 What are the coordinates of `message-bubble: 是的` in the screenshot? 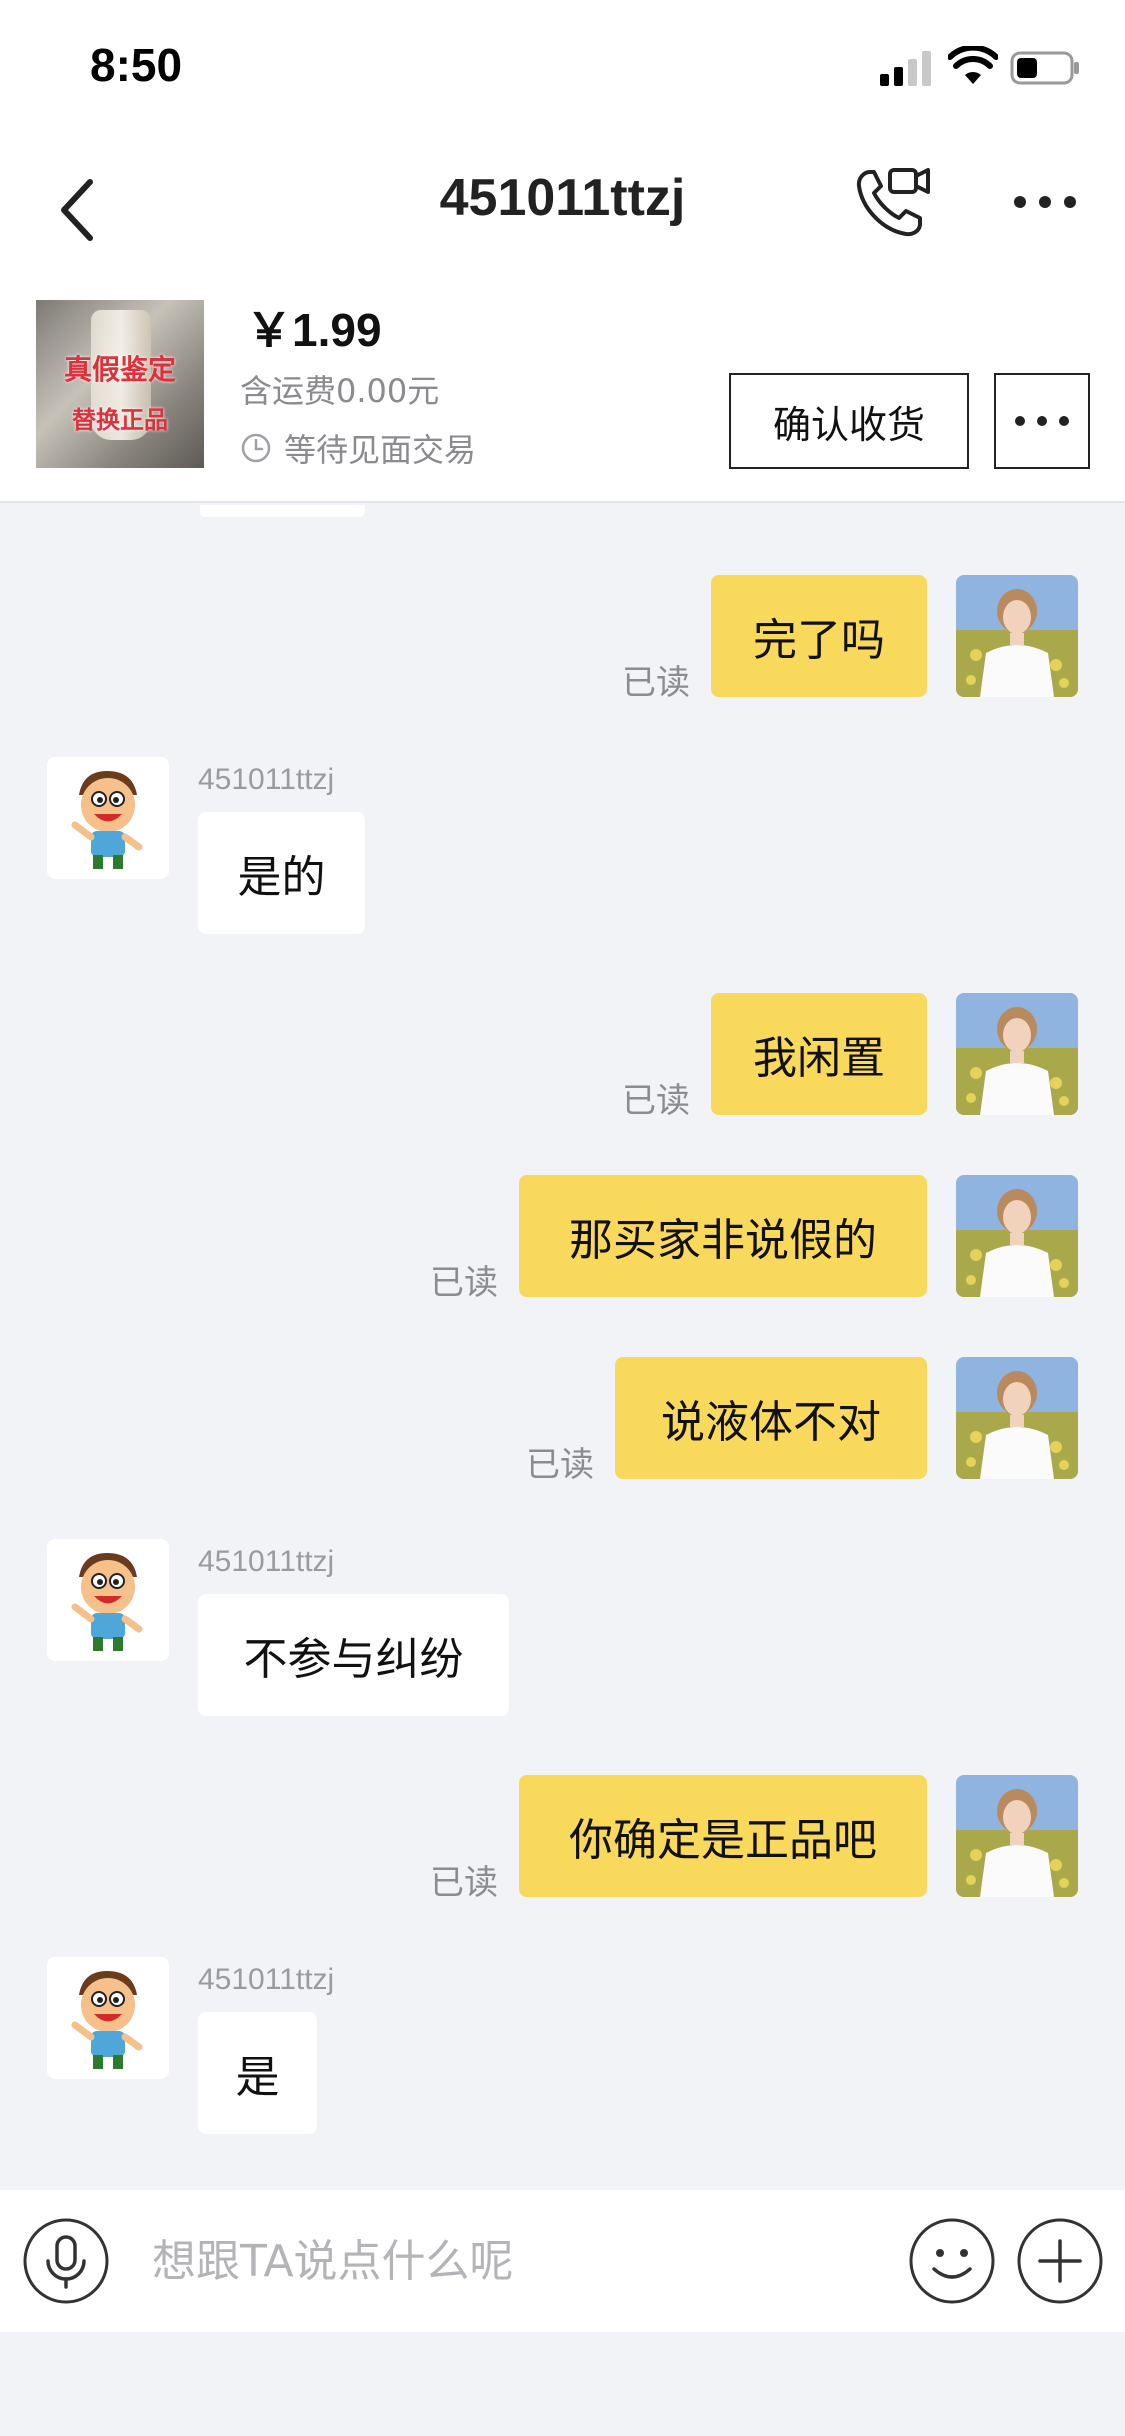 It's located at (281, 873).